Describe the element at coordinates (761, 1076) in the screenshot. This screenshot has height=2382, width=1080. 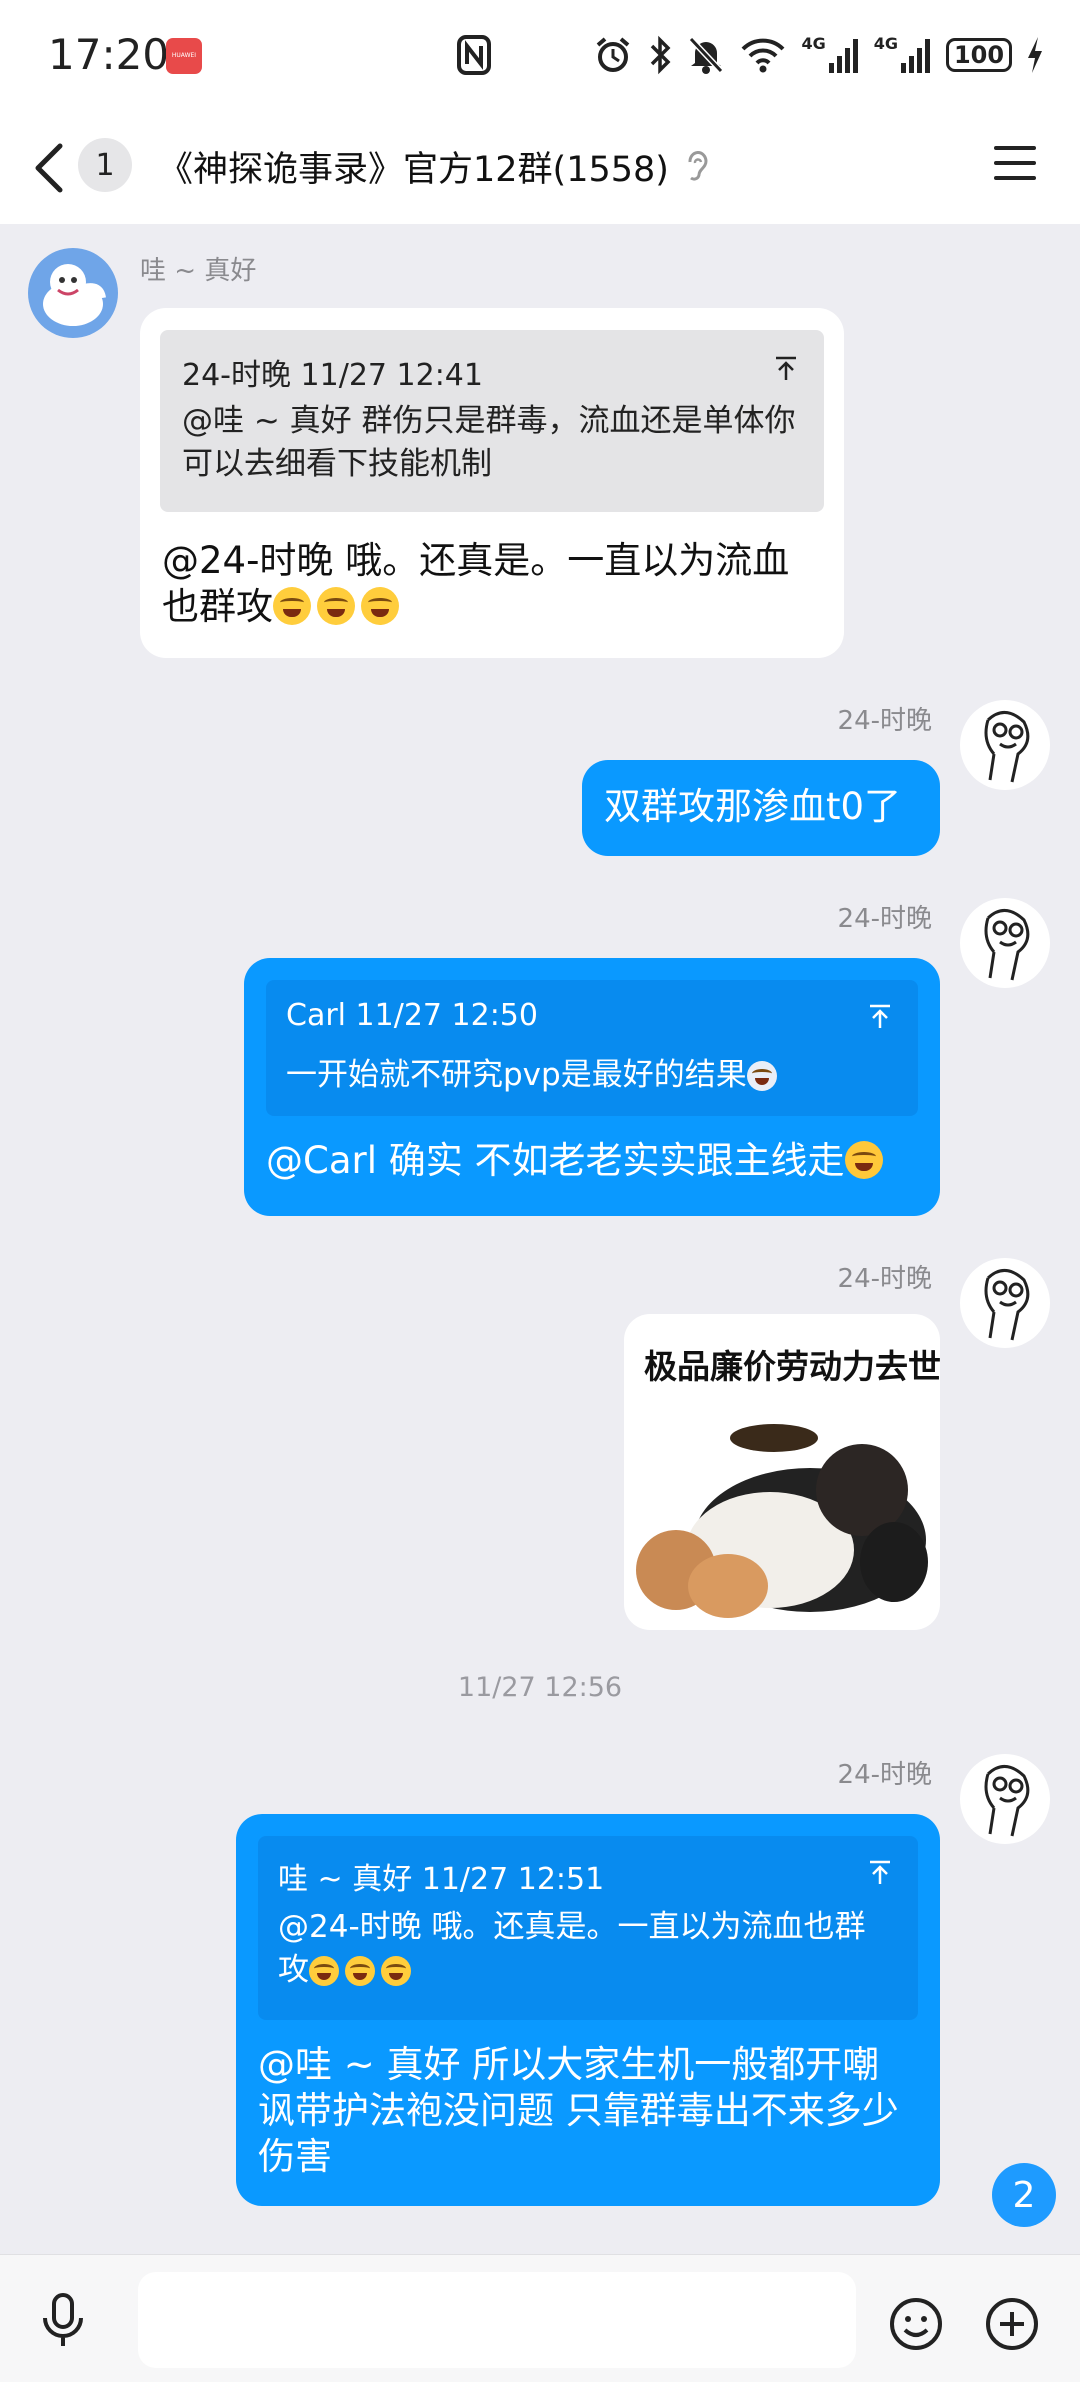
I see `ghost-emoji-icon` at that location.